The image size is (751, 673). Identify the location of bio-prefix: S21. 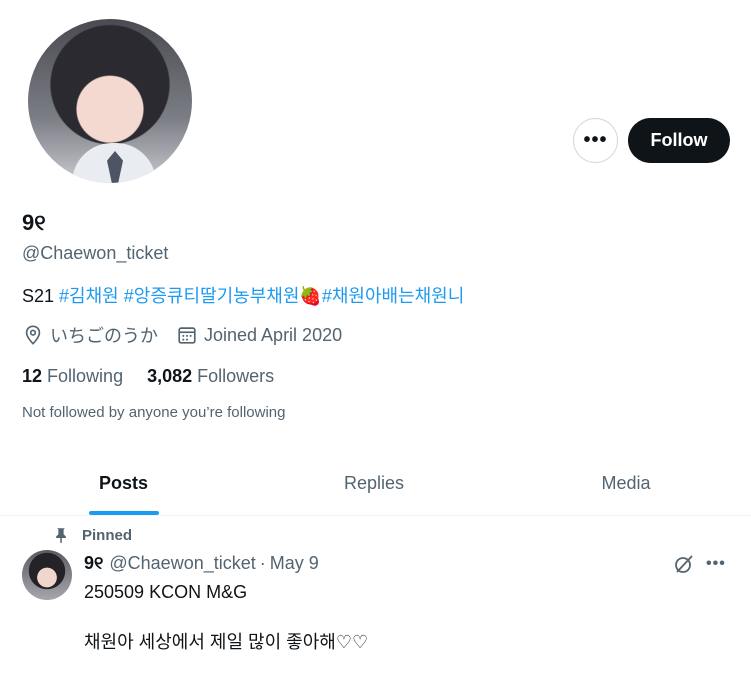
(38, 296).